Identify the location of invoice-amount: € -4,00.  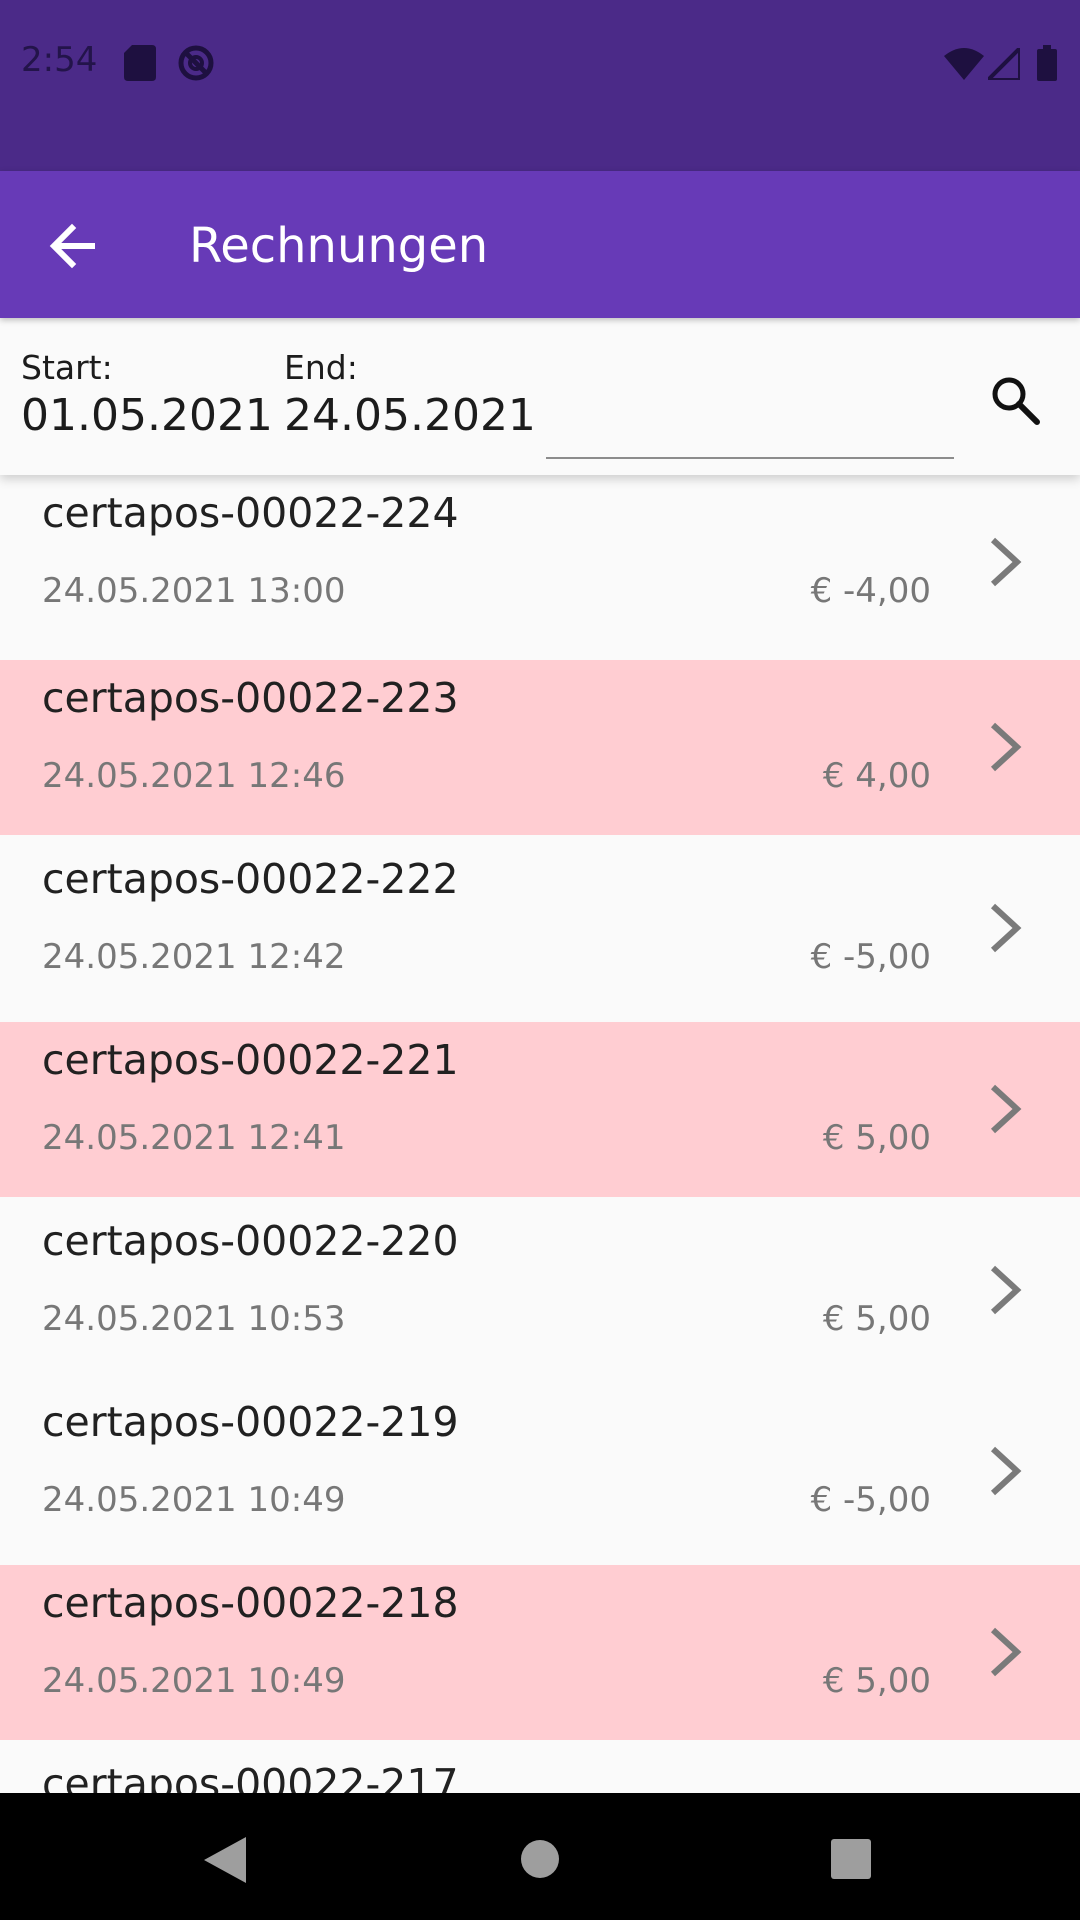
(870, 591).